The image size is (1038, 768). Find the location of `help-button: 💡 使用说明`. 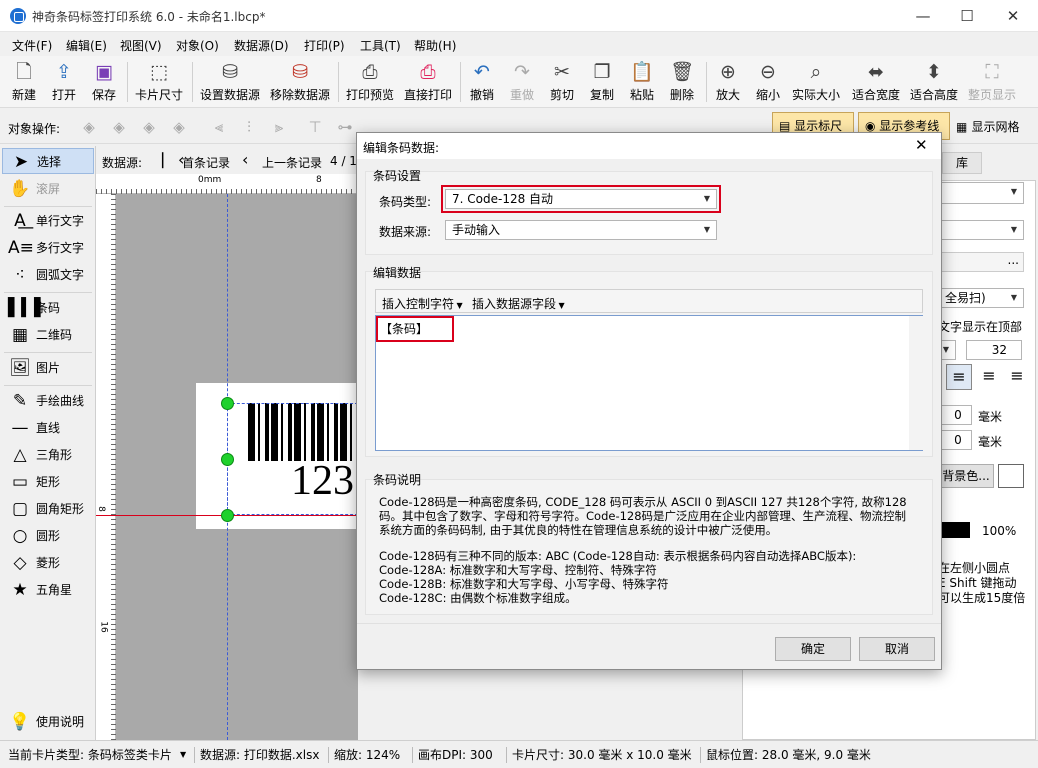

help-button: 💡 使用说明 is located at coordinates (48, 722).